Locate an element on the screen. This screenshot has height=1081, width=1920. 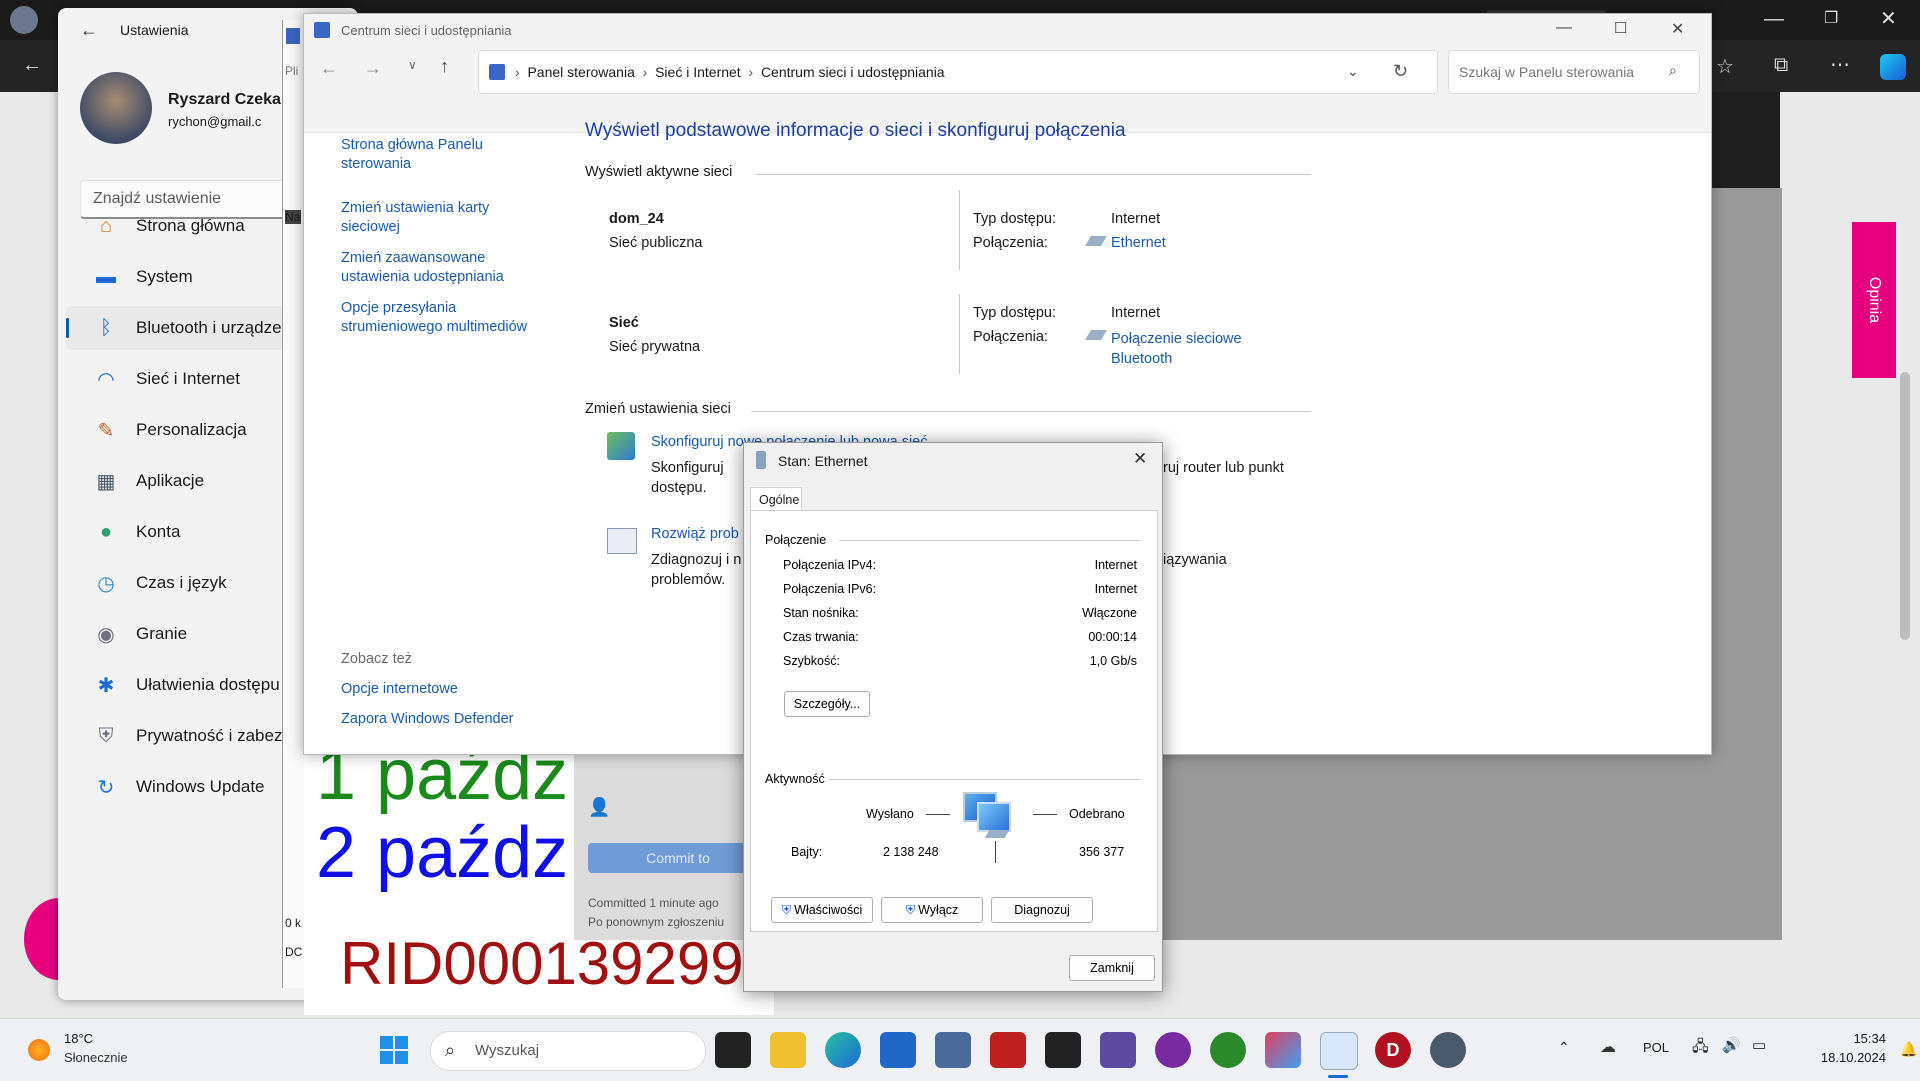
weather-description: Słonecznie is located at coordinates (96, 1057).